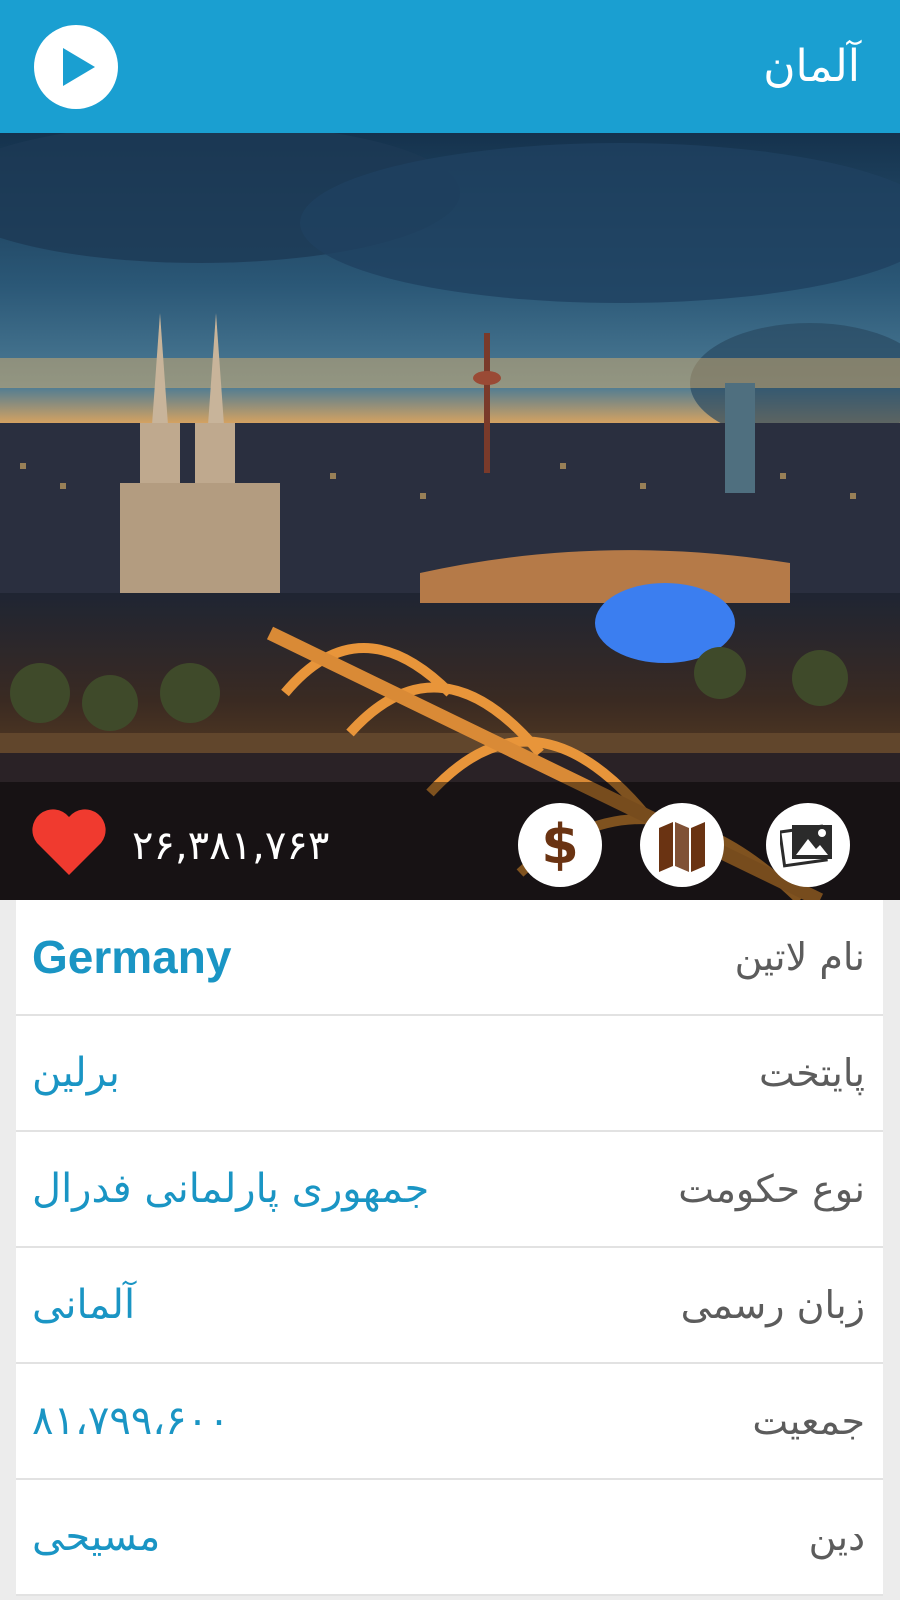 The width and height of the screenshot is (900, 1600). What do you see at coordinates (132, 957) in the screenshot?
I see `latin-name-value: Germany` at bounding box center [132, 957].